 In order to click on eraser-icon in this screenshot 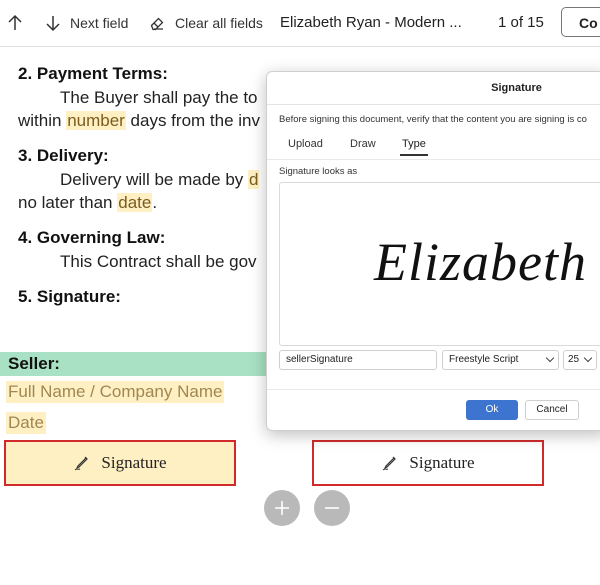, I will do `click(157, 24)`.